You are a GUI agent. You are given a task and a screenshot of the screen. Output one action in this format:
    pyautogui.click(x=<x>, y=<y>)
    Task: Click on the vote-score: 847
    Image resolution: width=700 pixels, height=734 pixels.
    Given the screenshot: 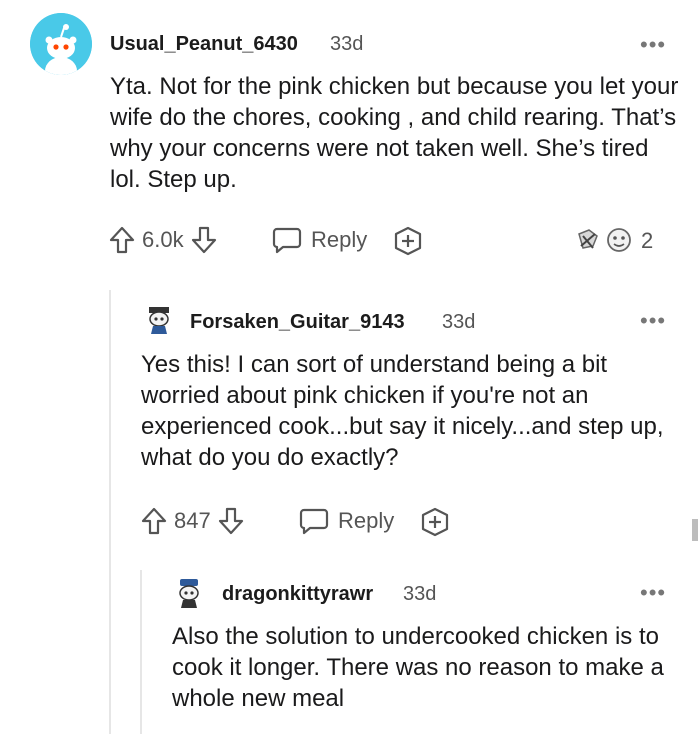 What is the action you would take?
    pyautogui.click(x=192, y=520)
    